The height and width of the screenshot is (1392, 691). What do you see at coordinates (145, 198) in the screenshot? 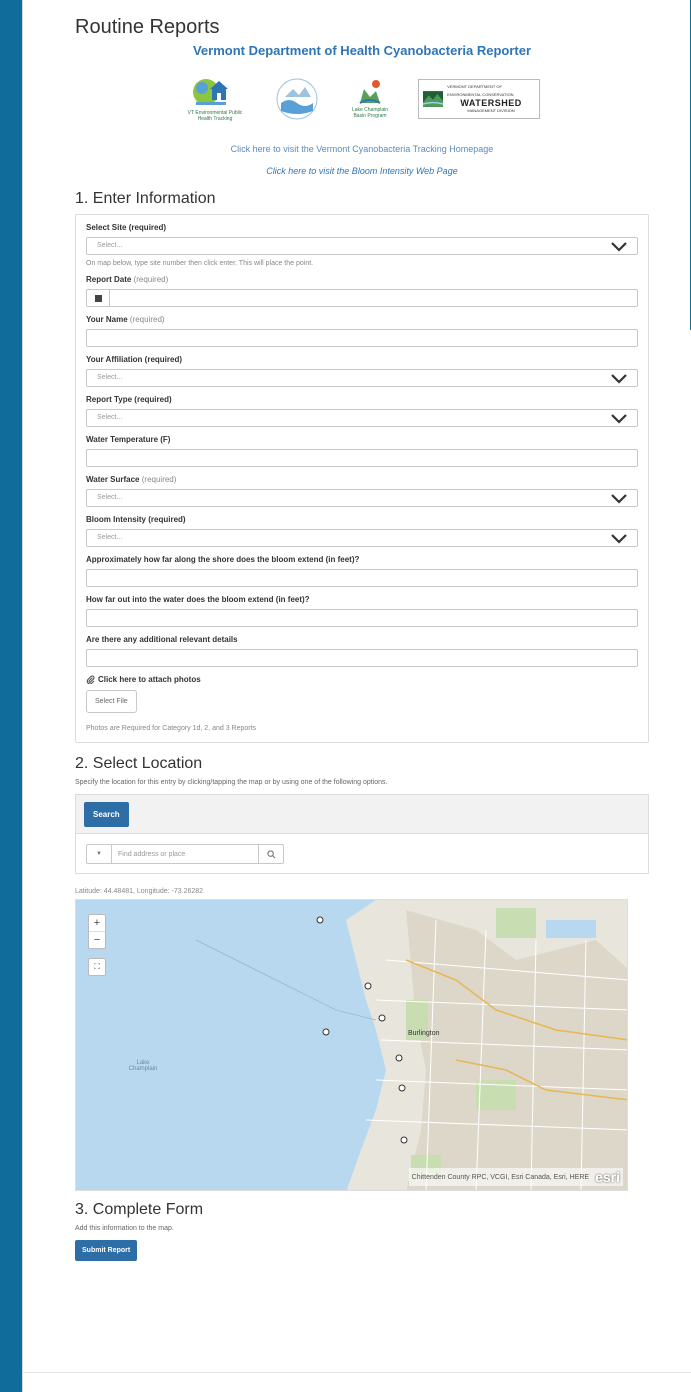
I see `section-enter-information-title: 1. Enter Information` at bounding box center [145, 198].